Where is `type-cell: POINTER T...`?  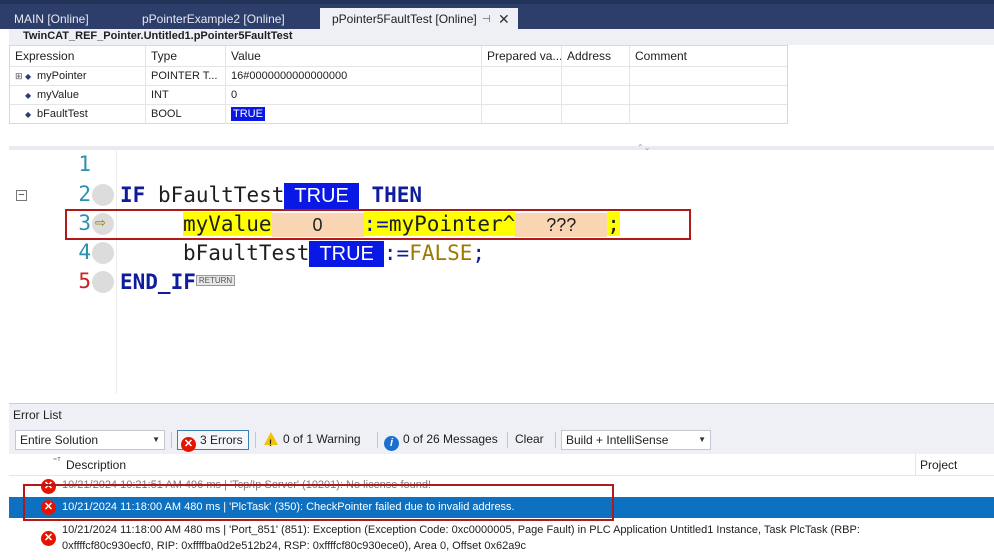 type-cell: POINTER T... is located at coordinates (186, 76).